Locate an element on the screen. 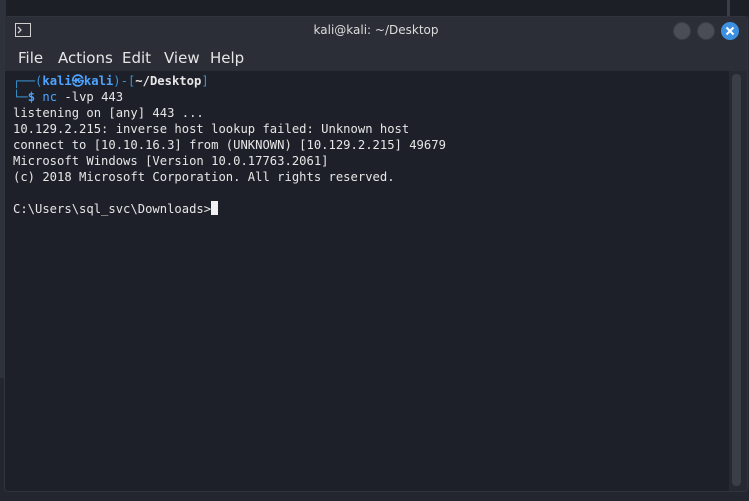 The width and height of the screenshot is (749, 501). scrollbar-thumb is located at coordinates (736, 280).